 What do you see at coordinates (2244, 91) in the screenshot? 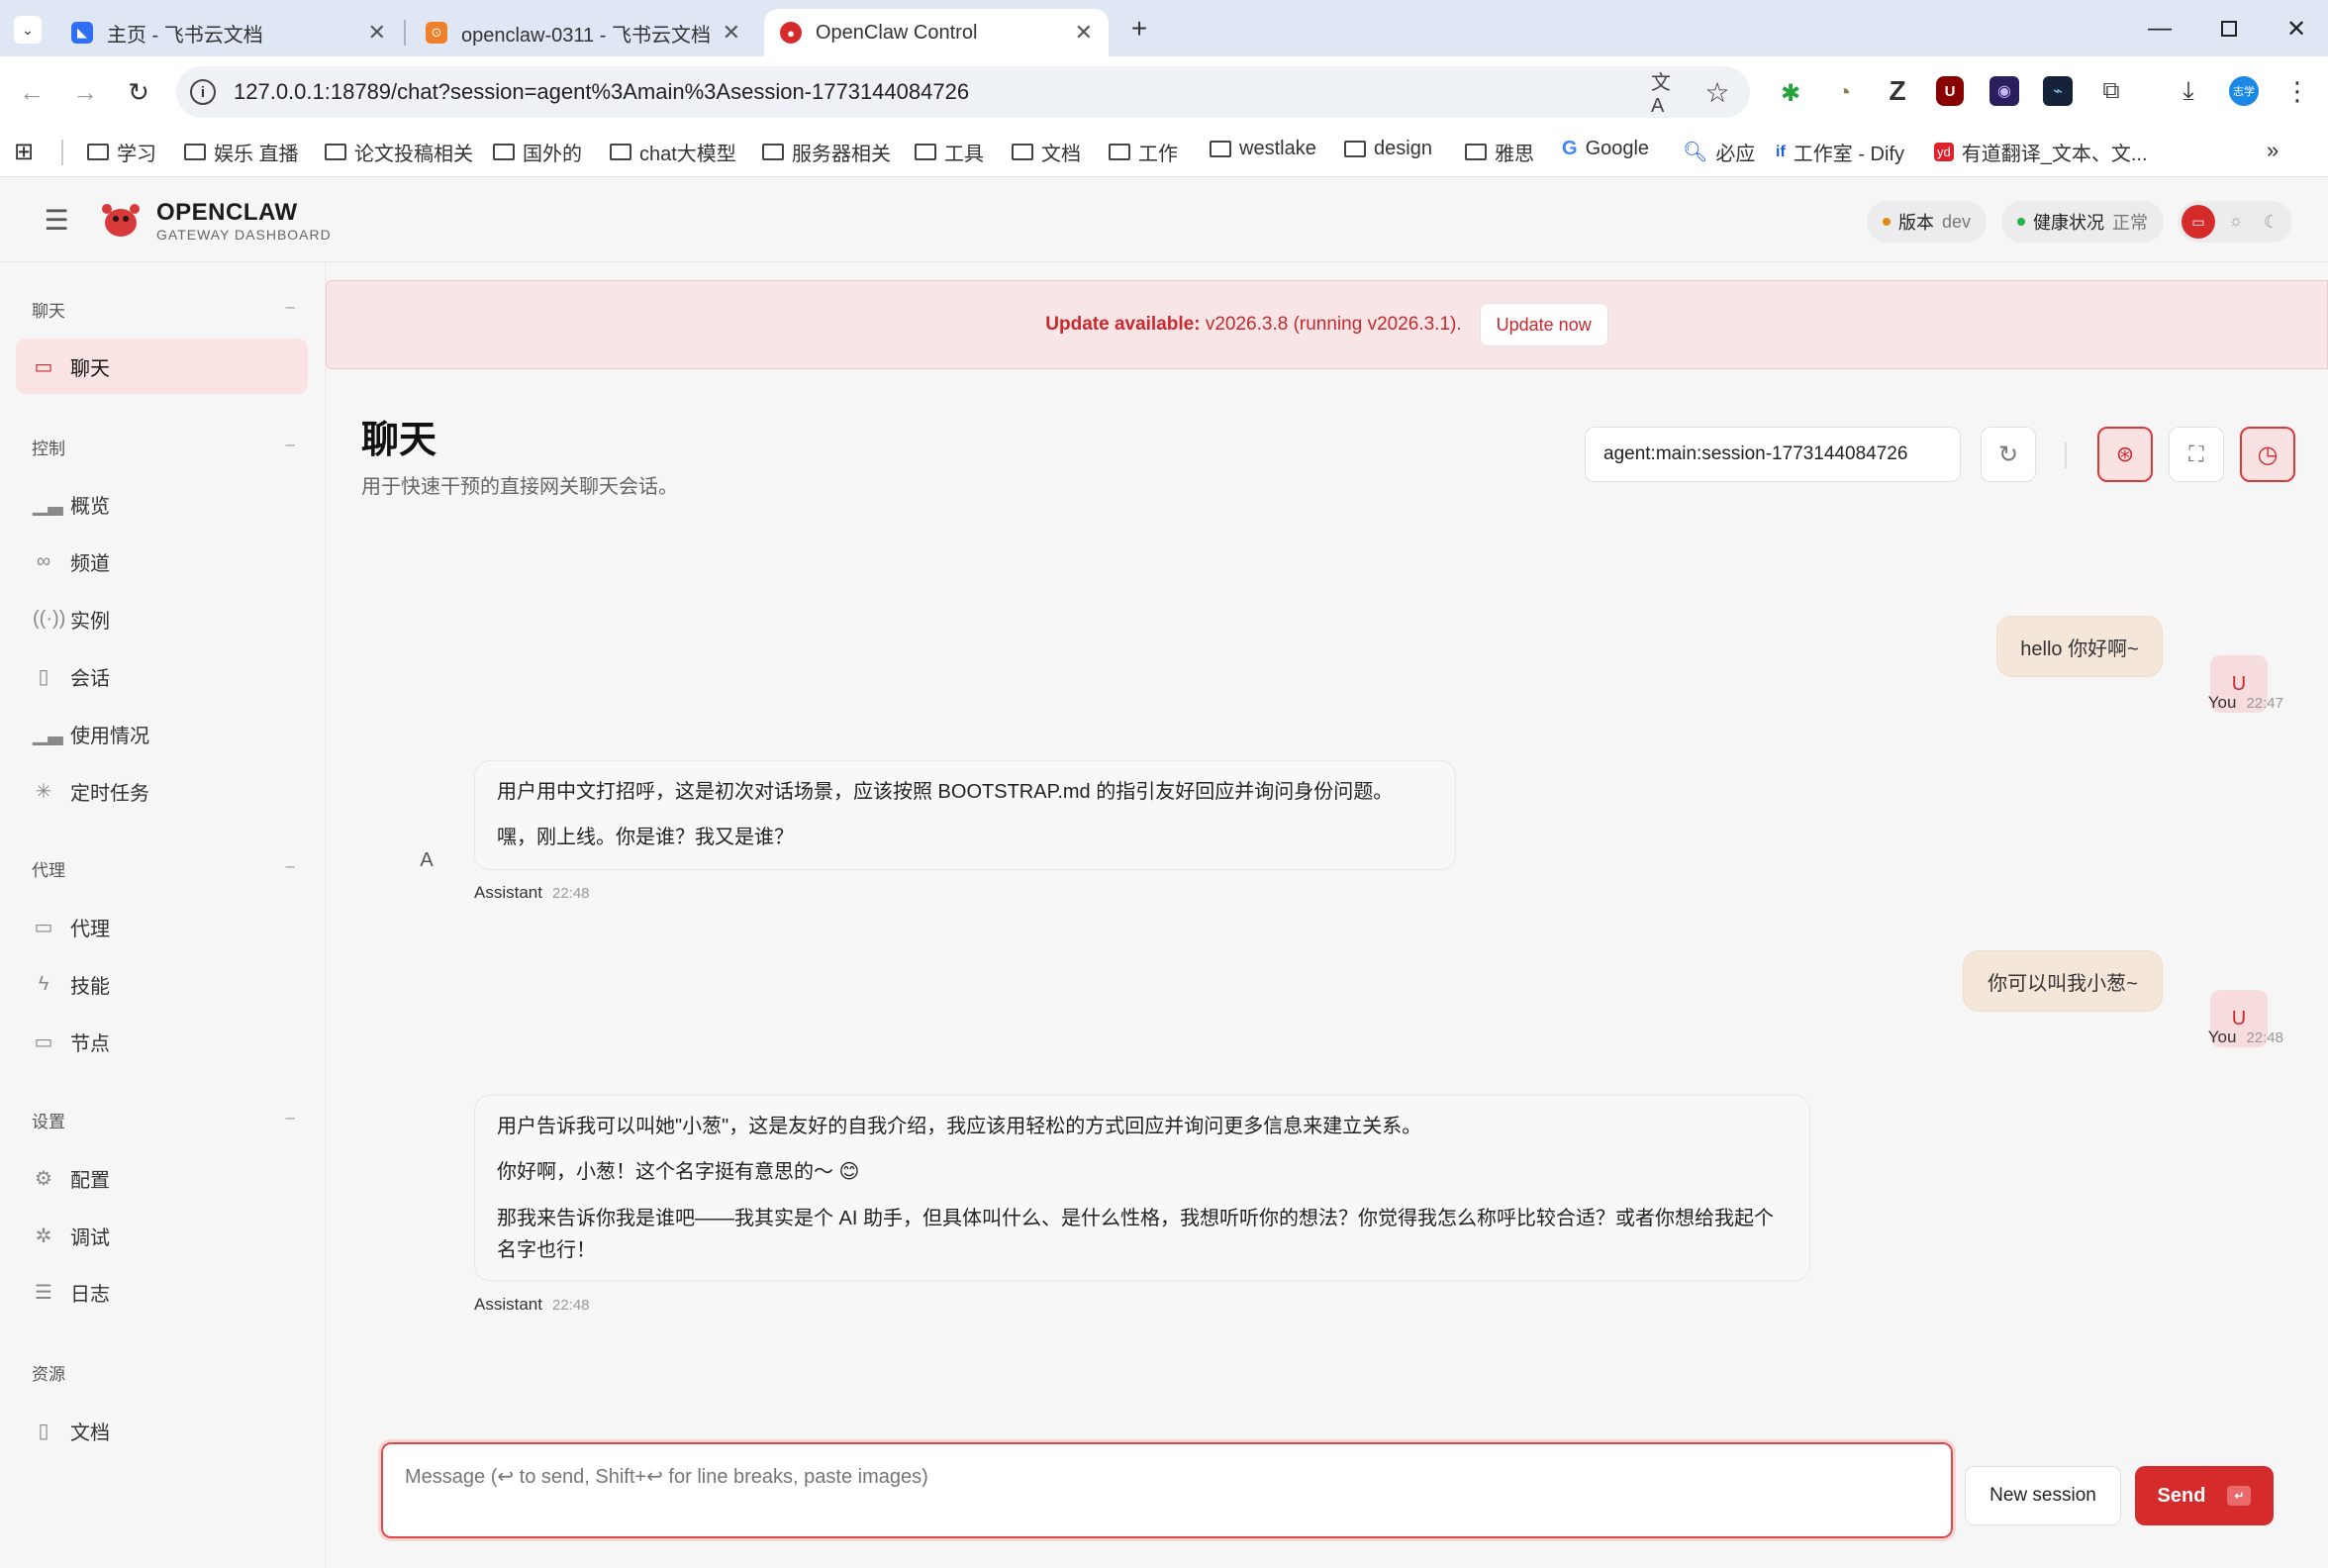
I see `profile-avatar: 志学` at bounding box center [2244, 91].